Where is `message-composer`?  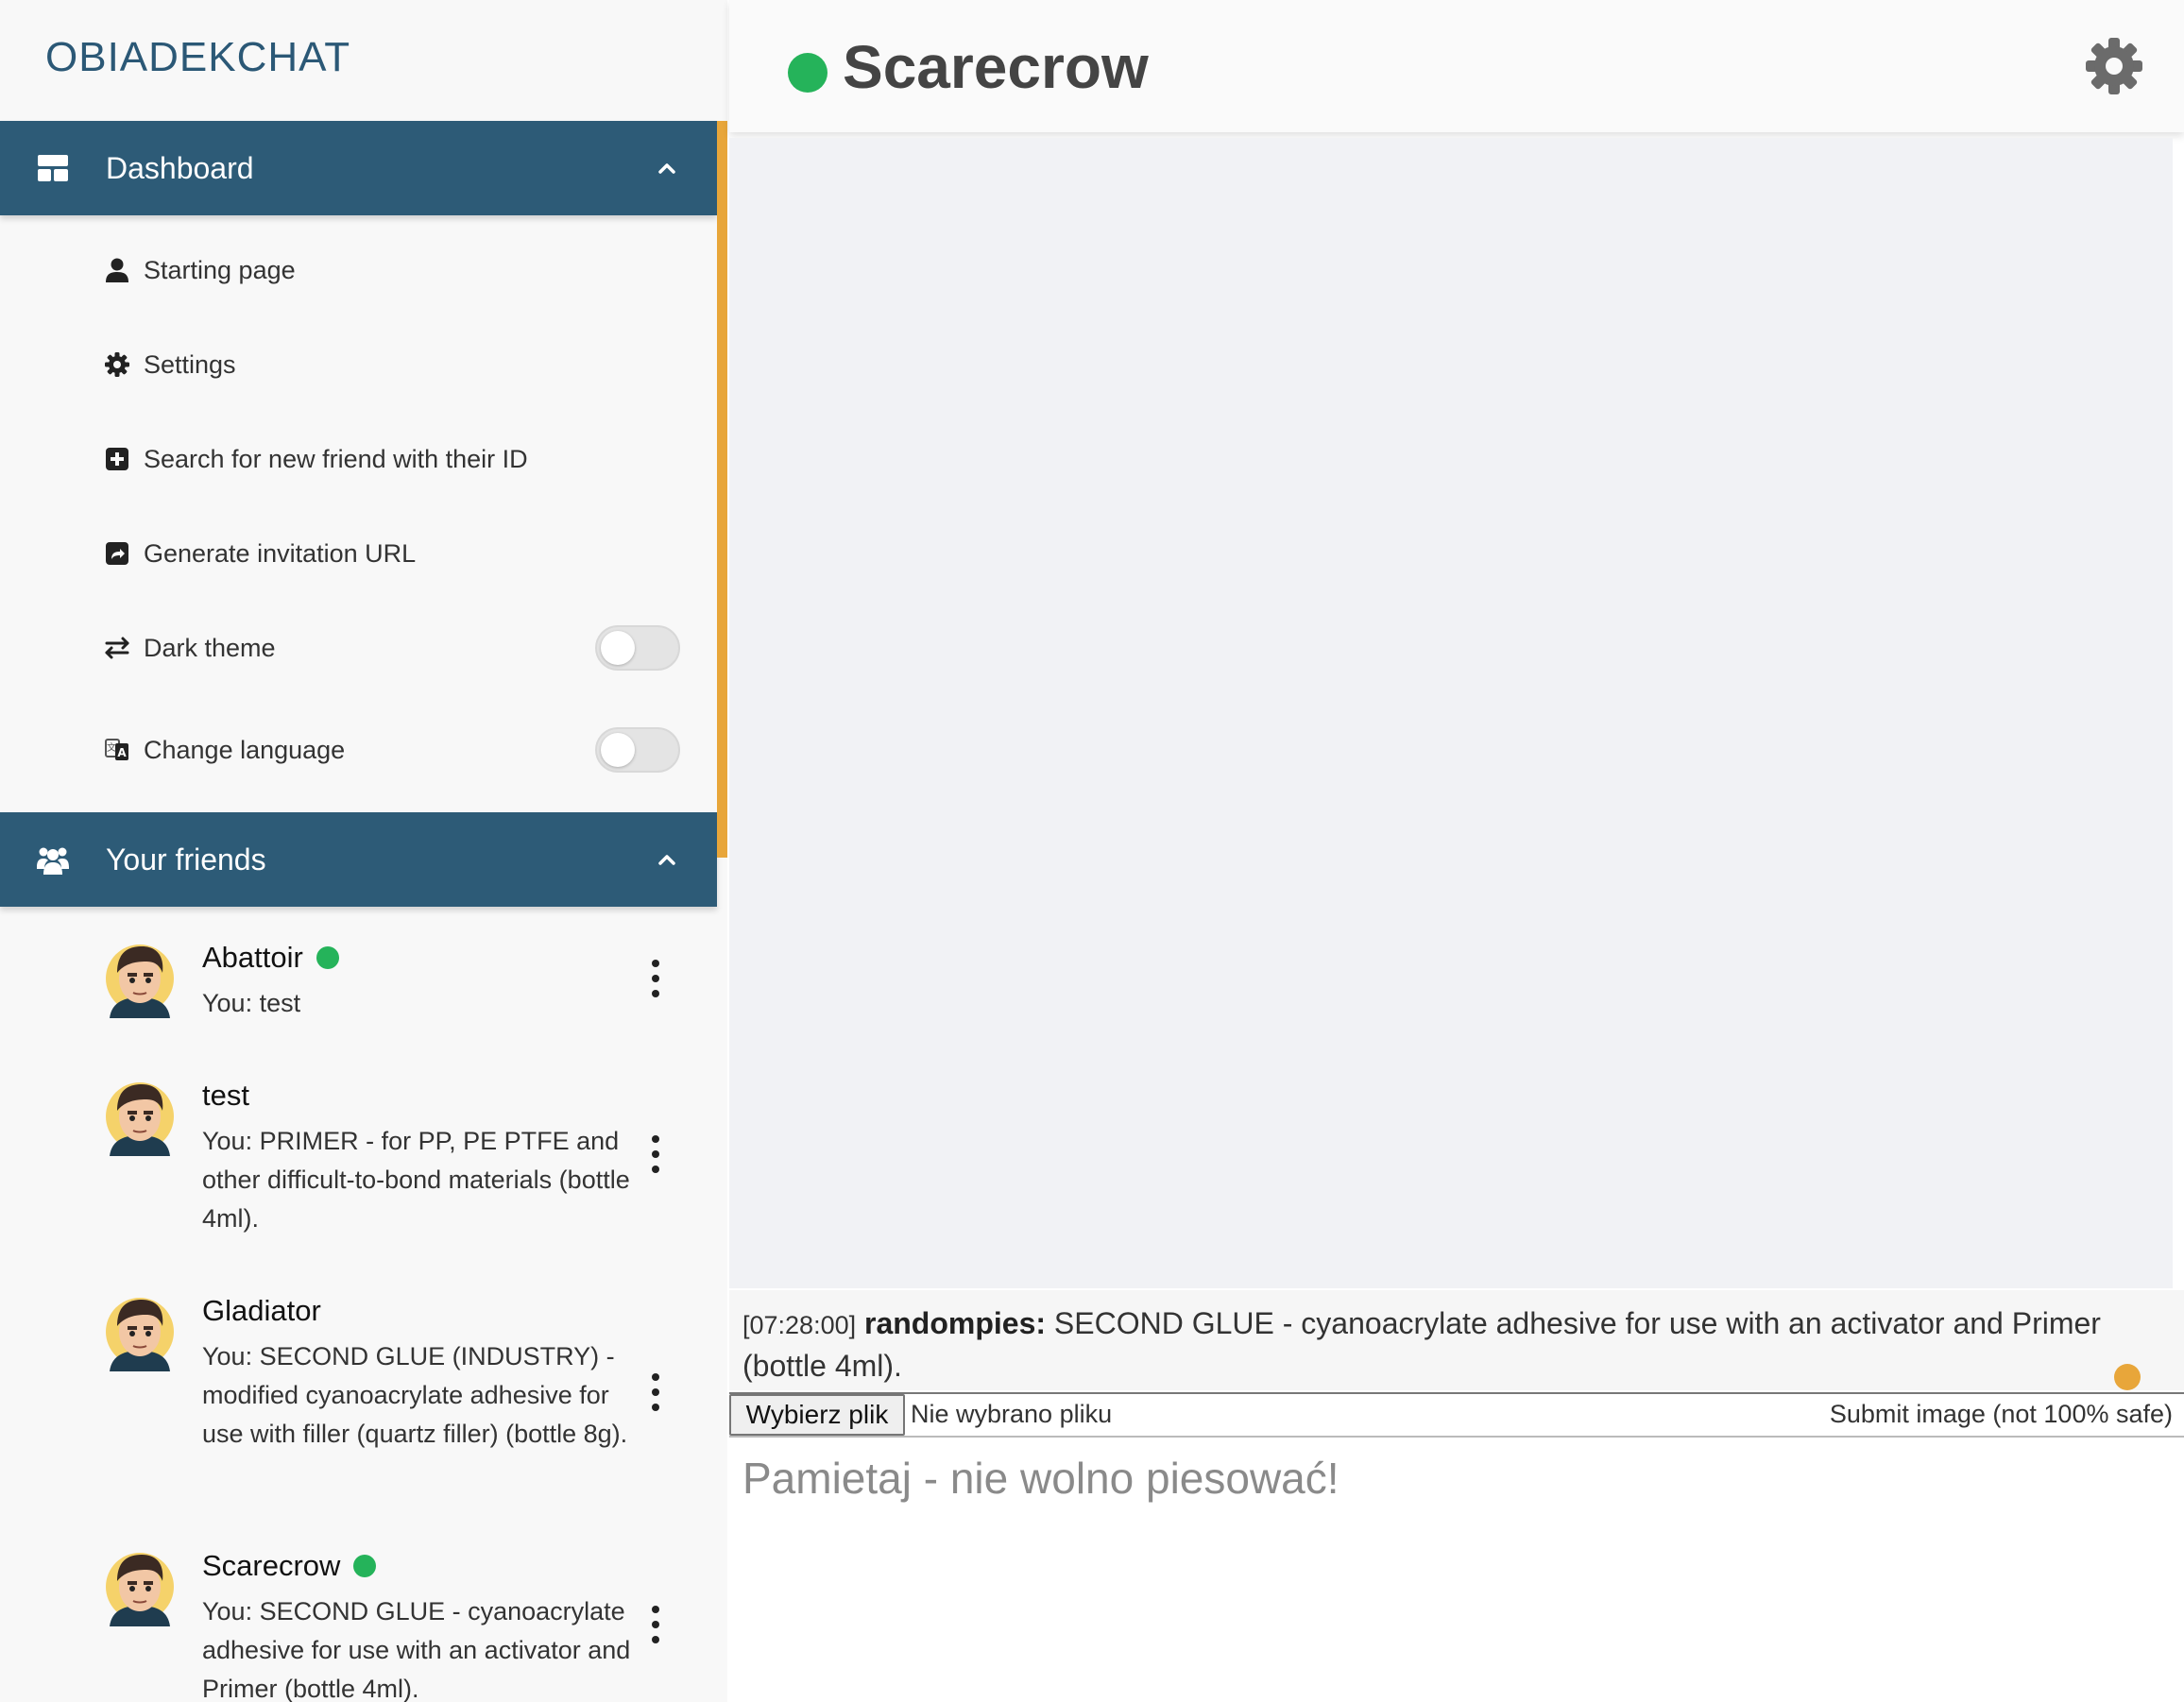
message-composer is located at coordinates (1456, 1570).